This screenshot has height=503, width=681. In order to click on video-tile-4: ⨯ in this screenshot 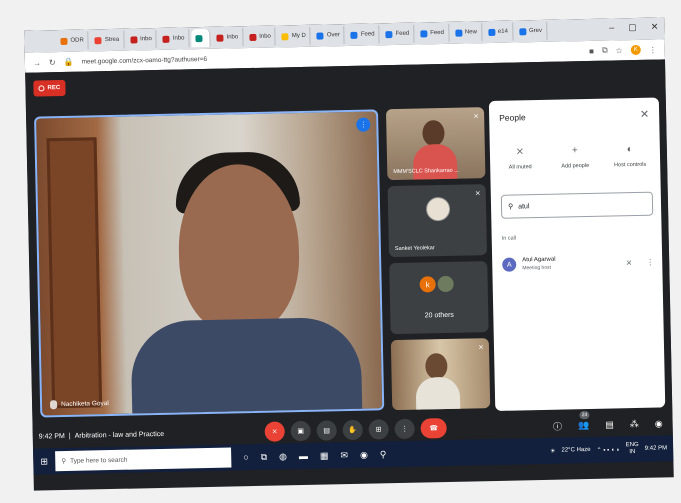, I will do `click(440, 374)`.